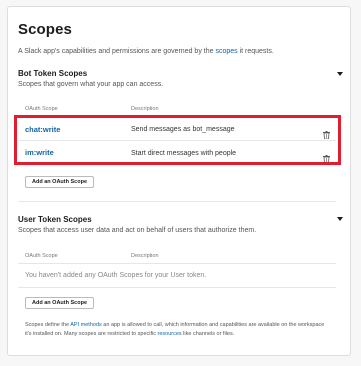 The height and width of the screenshot is (366, 361). Describe the element at coordinates (177, 201) in the screenshot. I see `section-divider` at that location.